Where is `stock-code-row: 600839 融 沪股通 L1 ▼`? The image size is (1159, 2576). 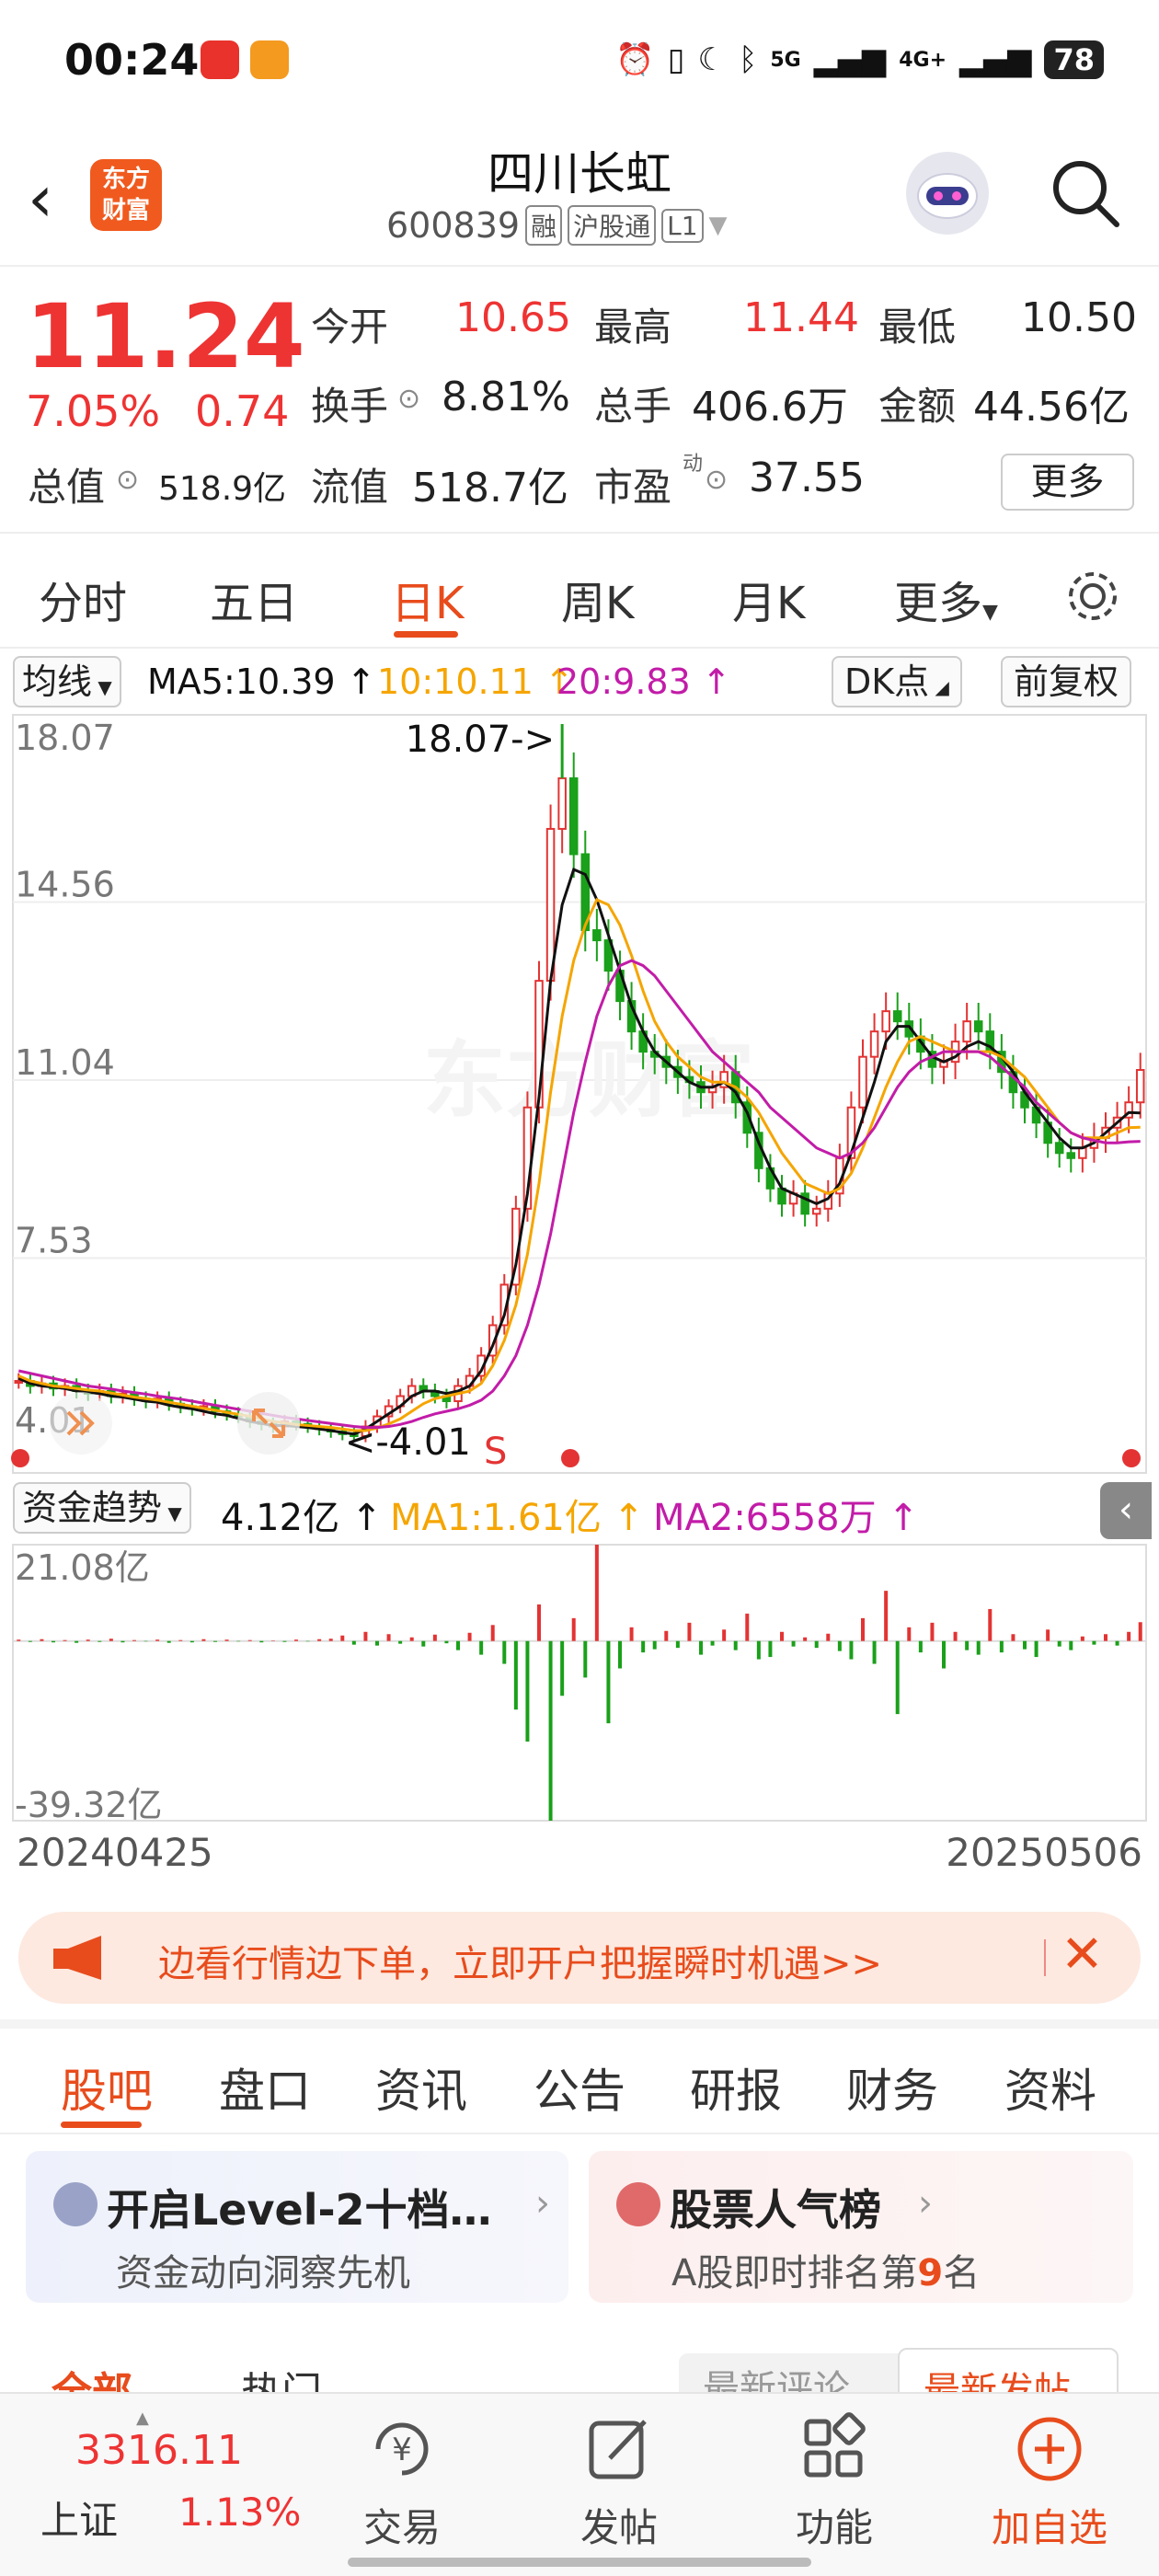
stock-code-row: 600839 融 沪股通 L1 ▼ is located at coordinates (557, 225).